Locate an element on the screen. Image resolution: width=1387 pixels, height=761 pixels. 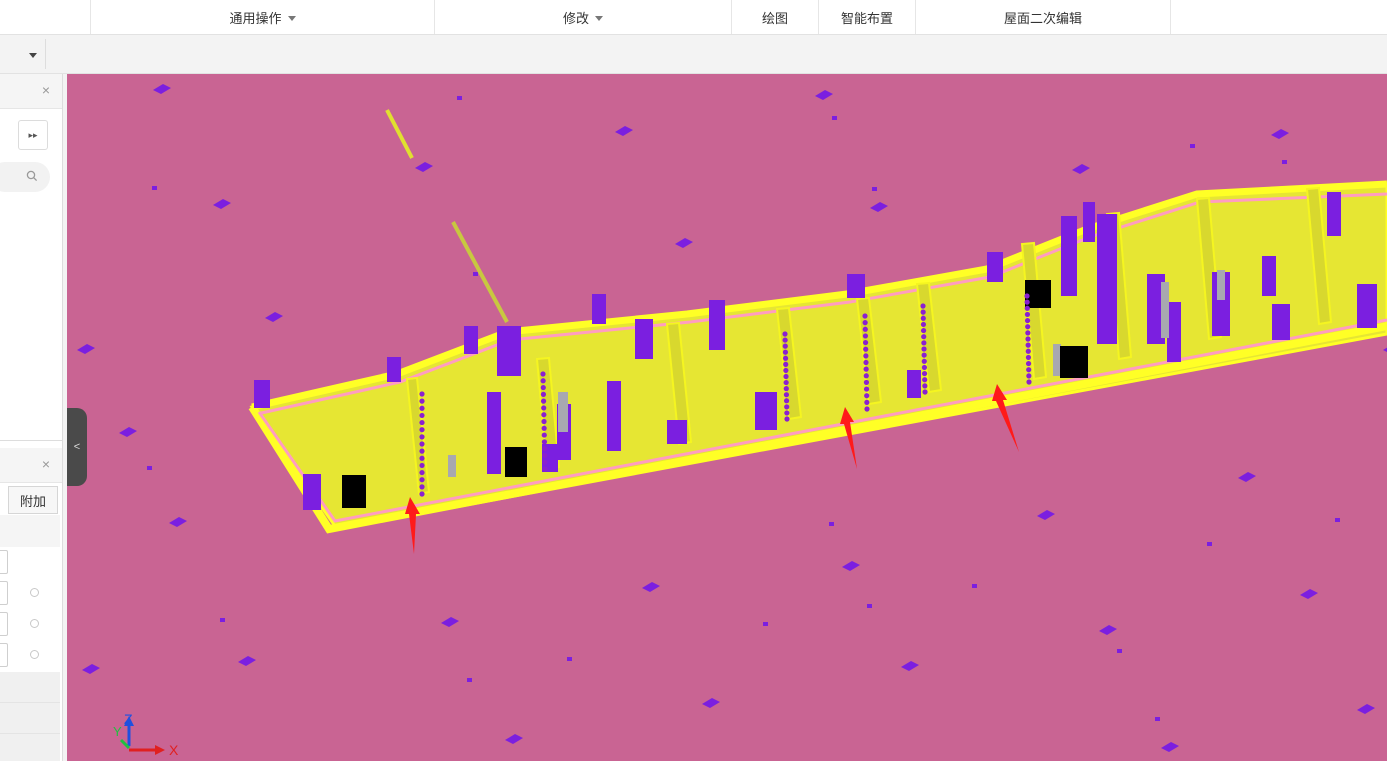
chevron-down-icon is located at coordinates (291, 18).